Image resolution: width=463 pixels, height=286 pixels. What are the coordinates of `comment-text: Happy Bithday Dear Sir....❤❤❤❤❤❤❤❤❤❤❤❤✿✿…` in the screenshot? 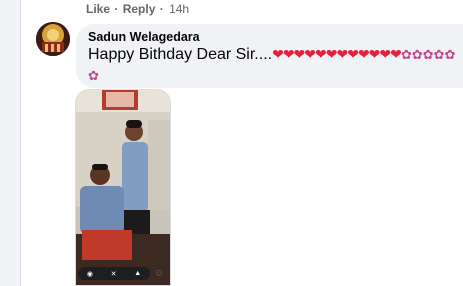 It's located at (274, 65).